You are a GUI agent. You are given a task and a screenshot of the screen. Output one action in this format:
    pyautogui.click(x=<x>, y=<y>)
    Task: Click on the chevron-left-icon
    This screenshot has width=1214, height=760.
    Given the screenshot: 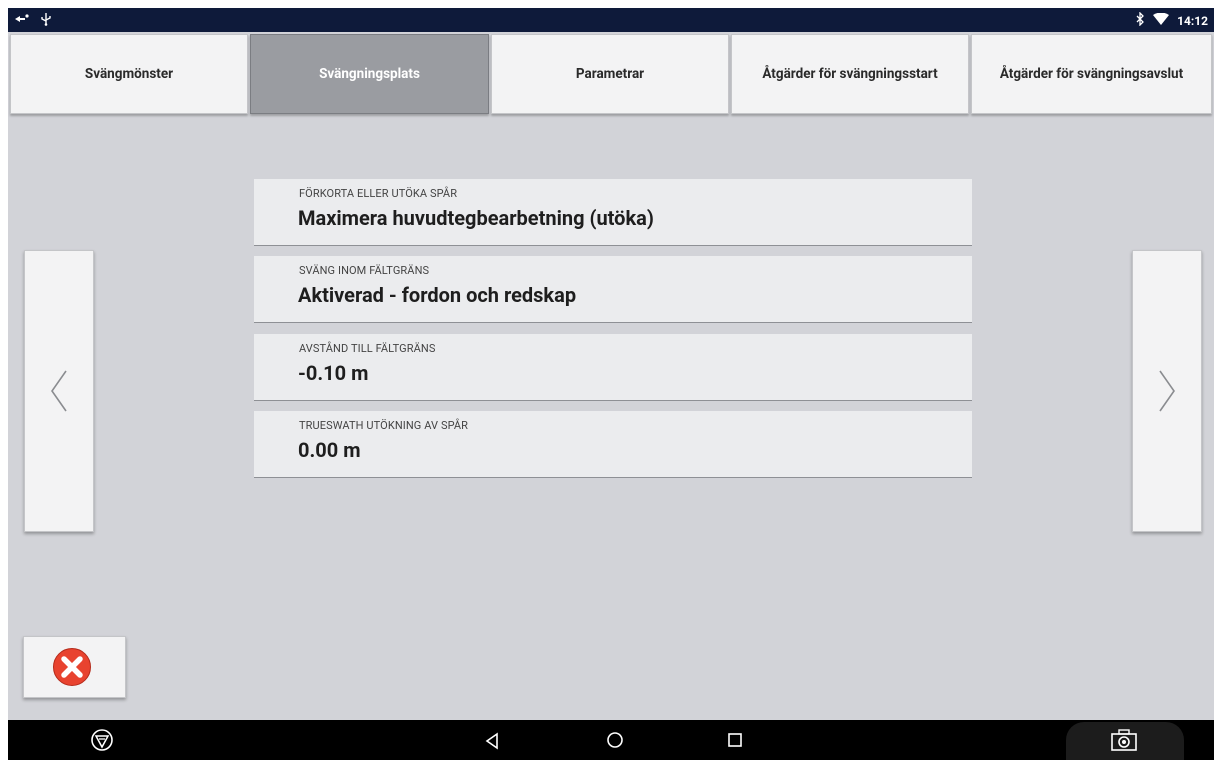 What is the action you would take?
    pyautogui.click(x=59, y=391)
    